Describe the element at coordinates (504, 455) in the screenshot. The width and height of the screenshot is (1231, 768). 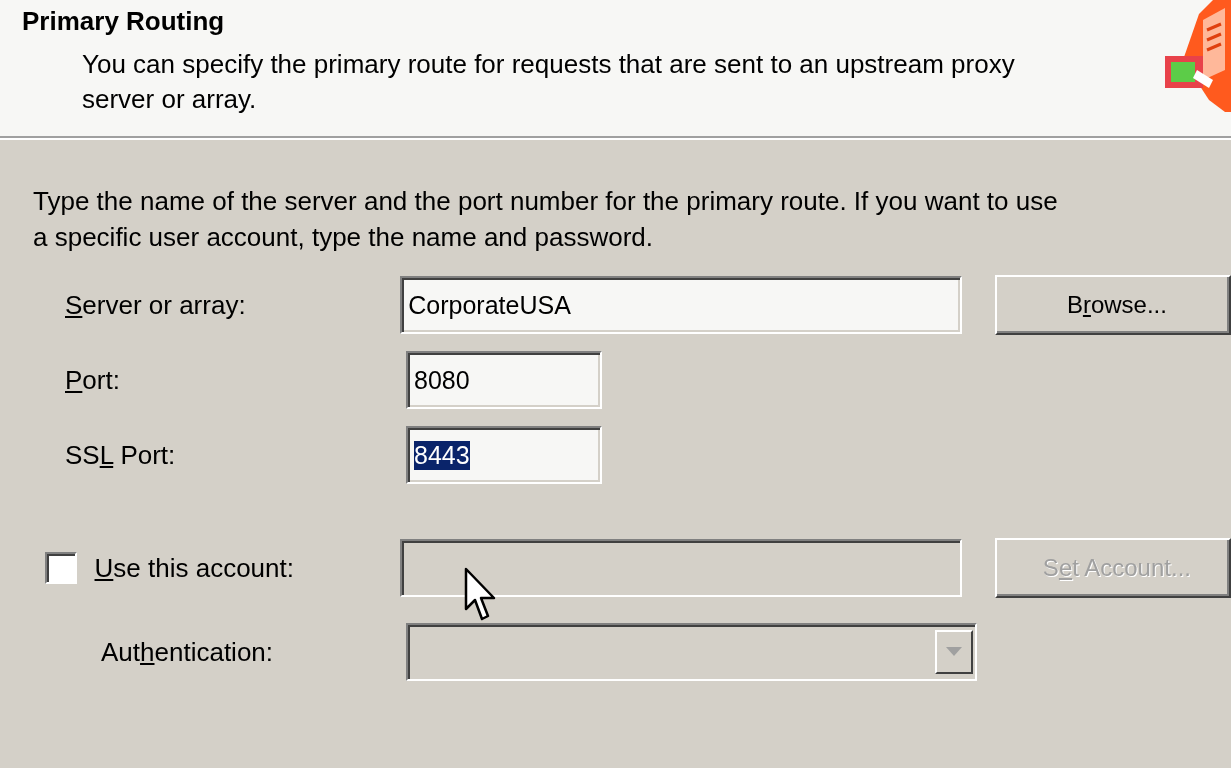
I see `text-field: 8443` at that location.